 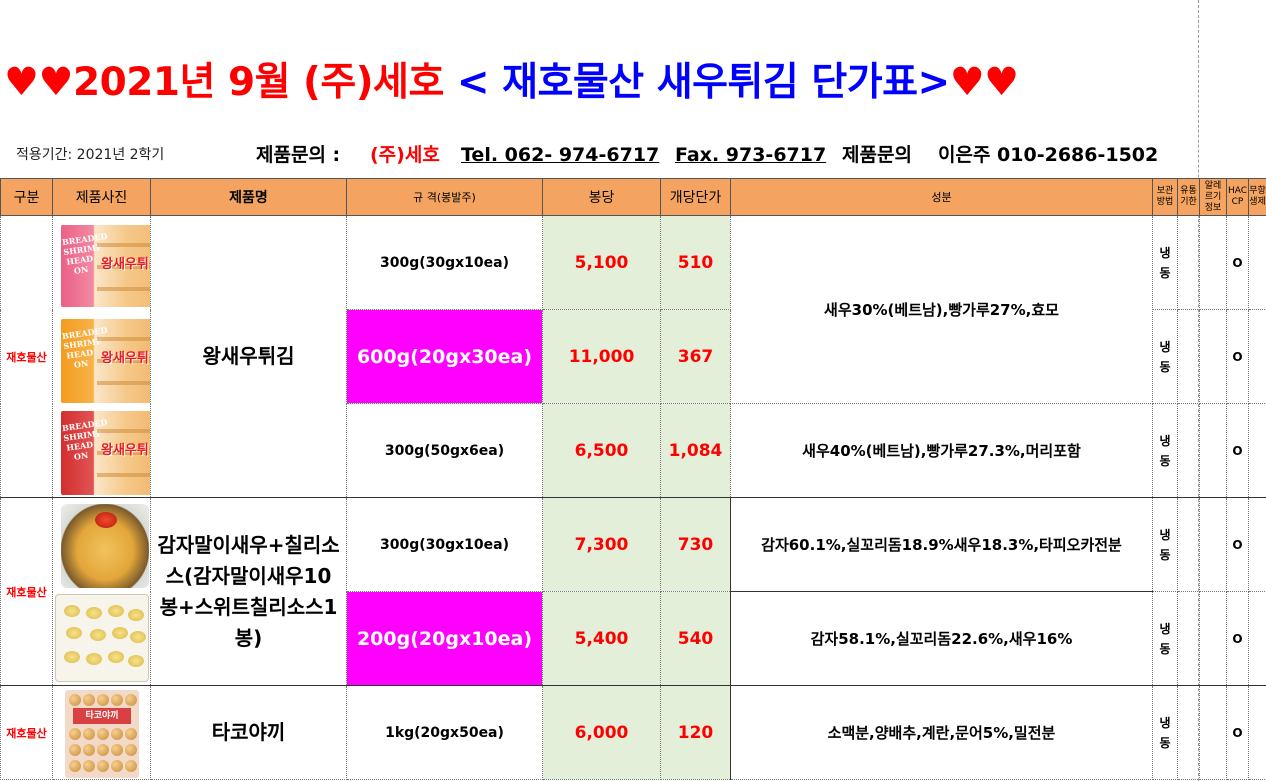 I want to click on unit-price: 540, so click(x=695, y=638).